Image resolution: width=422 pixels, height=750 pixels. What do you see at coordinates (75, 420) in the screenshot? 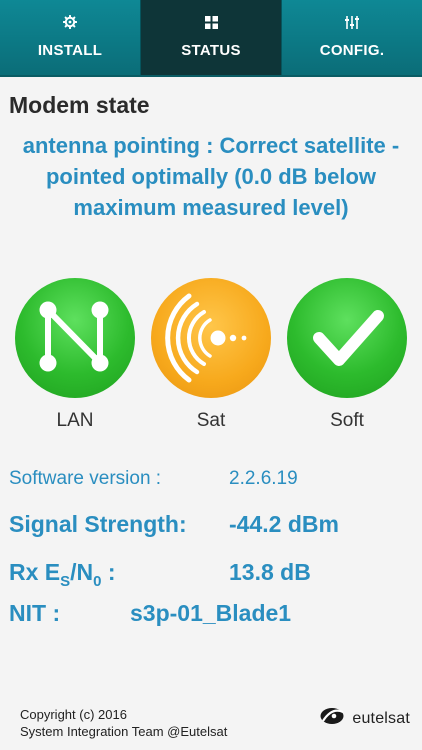
I see `lan-label: LAN` at bounding box center [75, 420].